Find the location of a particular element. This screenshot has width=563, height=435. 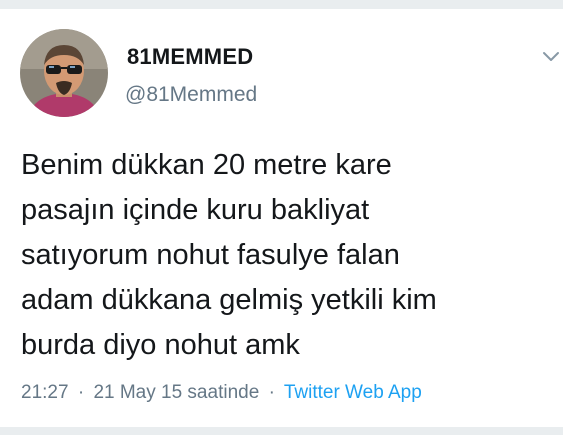

display-name: 81MEMMED is located at coordinates (190, 57).